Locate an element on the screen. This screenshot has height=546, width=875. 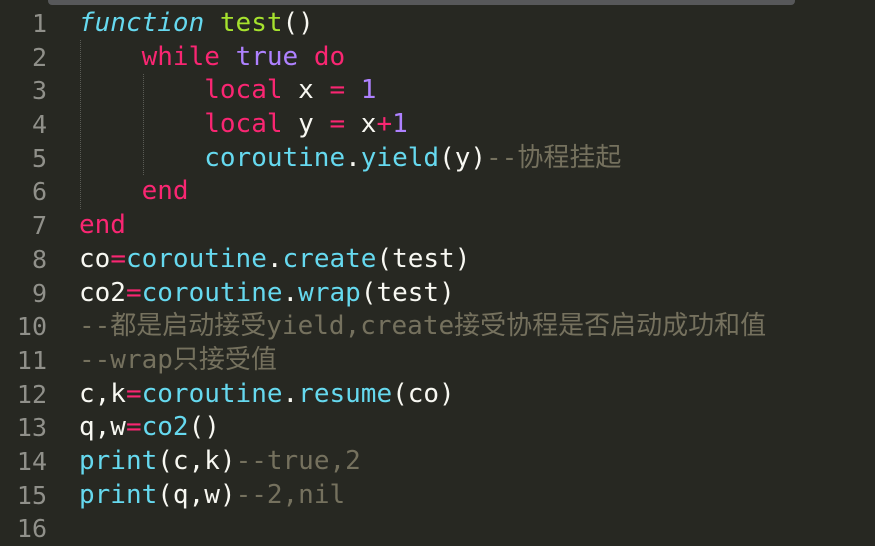
line-code: while true do is located at coordinates (212, 58).